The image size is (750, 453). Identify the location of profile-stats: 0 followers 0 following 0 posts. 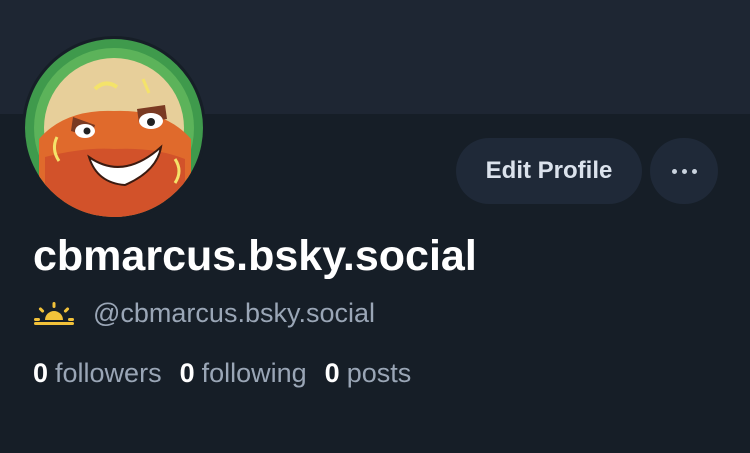
(231, 373).